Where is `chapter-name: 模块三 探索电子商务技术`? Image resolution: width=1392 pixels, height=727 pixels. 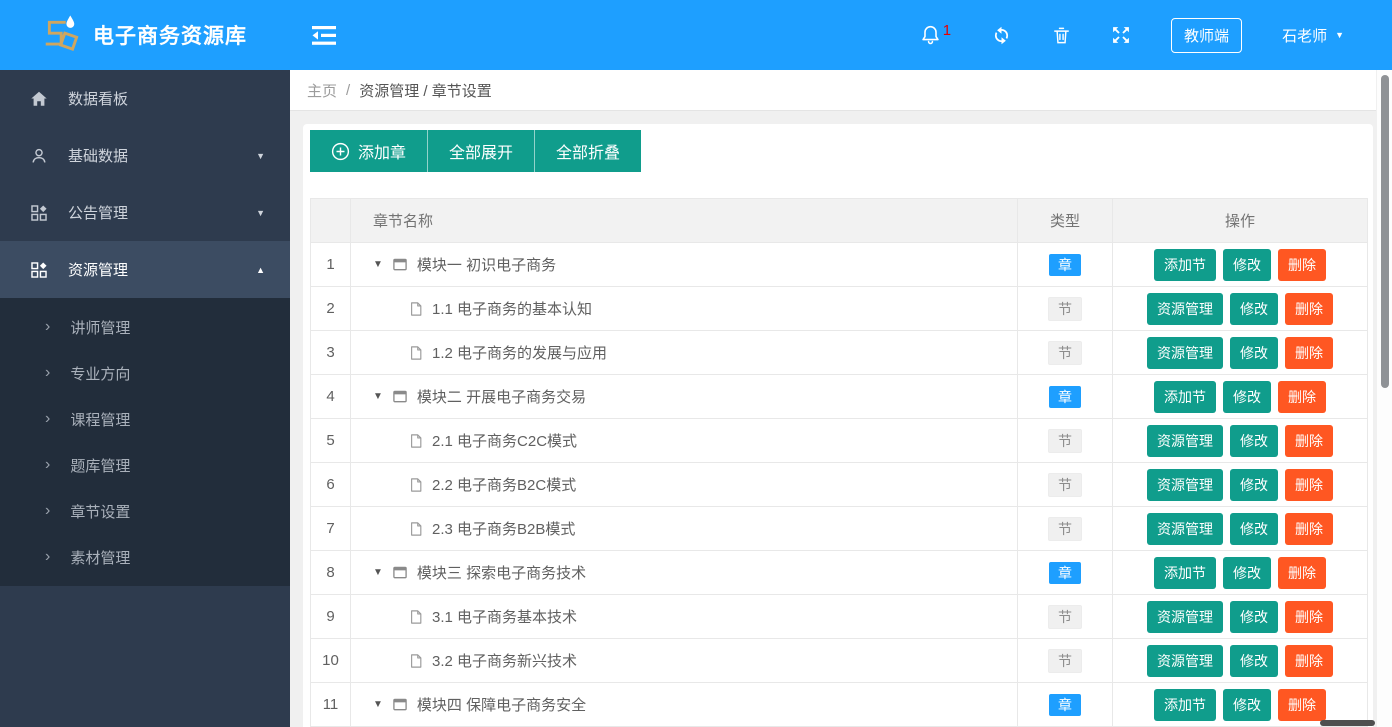 chapter-name: 模块三 探索电子商务技术 is located at coordinates (501, 573).